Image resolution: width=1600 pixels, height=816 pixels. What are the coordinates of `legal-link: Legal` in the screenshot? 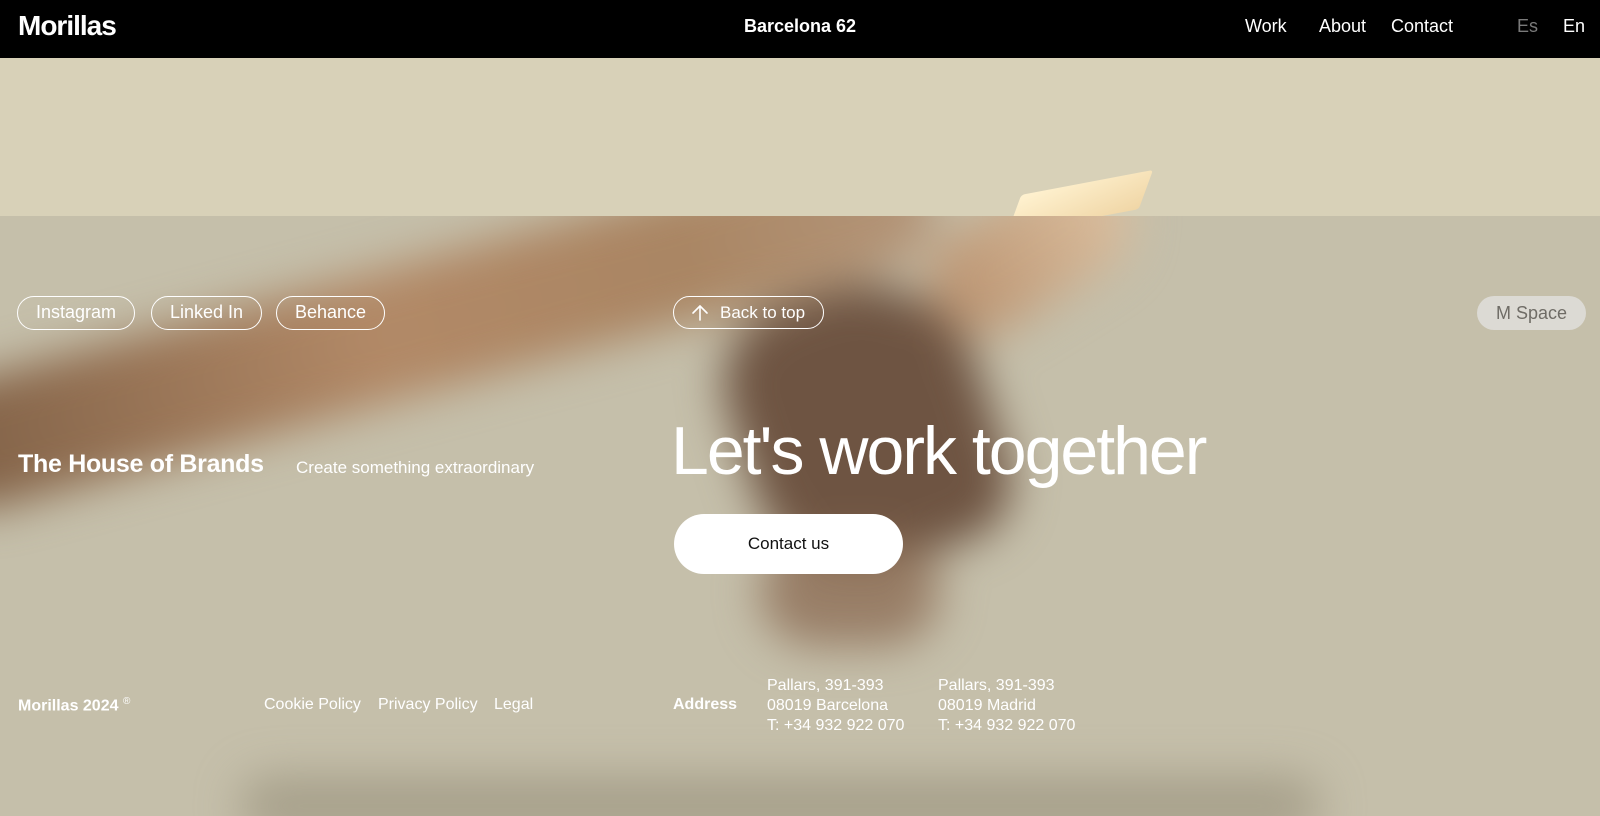 It's located at (513, 705).